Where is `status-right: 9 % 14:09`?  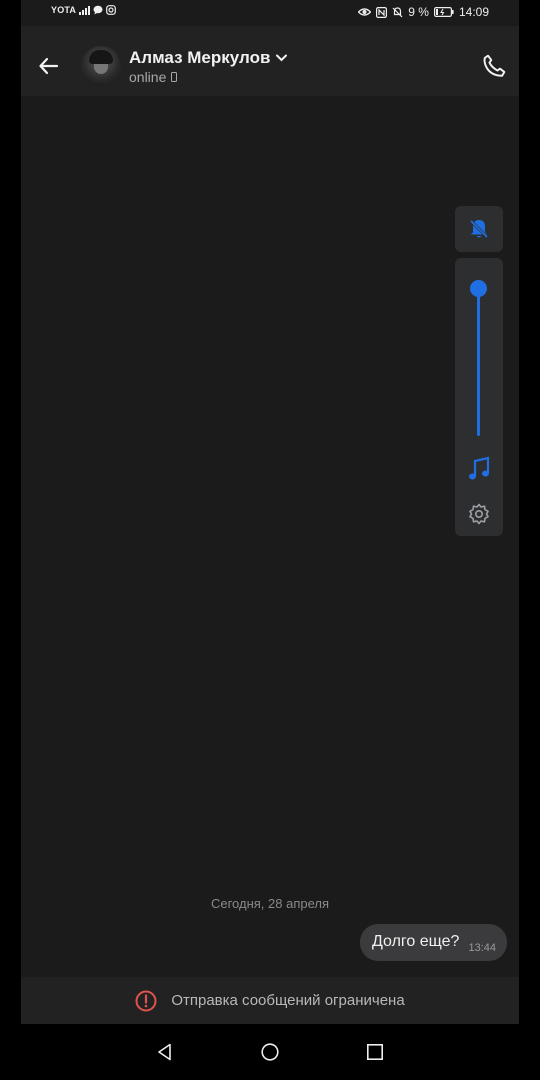
status-right: 9 % 14:09 is located at coordinates (423, 12).